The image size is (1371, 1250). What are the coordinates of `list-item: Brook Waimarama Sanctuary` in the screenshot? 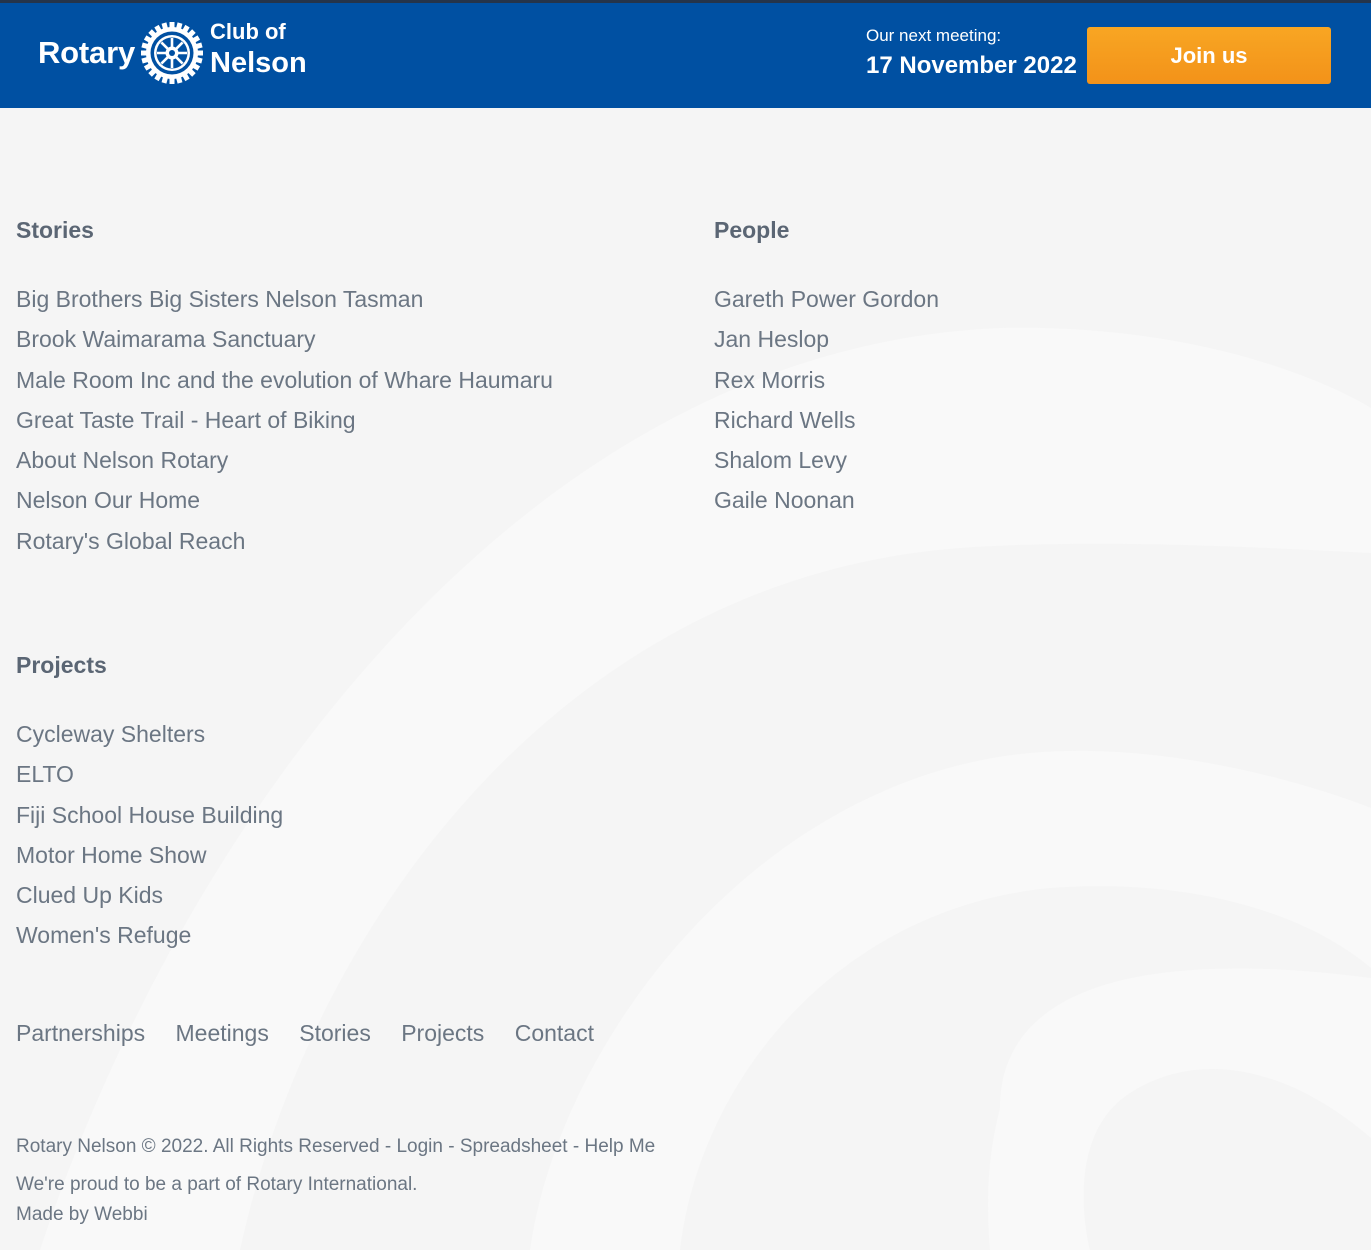 It's located at (284, 346).